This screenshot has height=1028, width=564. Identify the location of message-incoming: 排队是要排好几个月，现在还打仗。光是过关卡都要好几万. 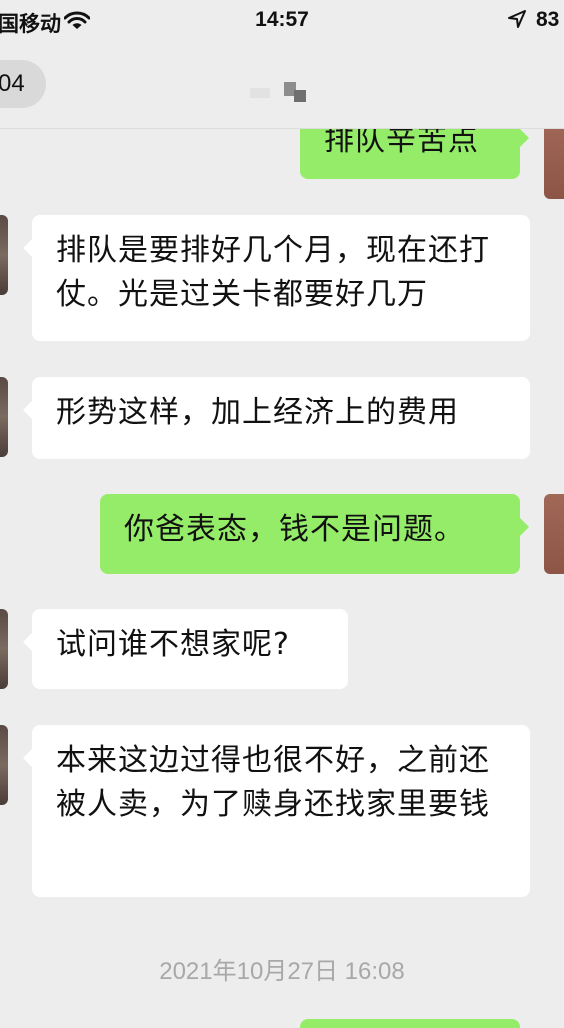
(276, 278).